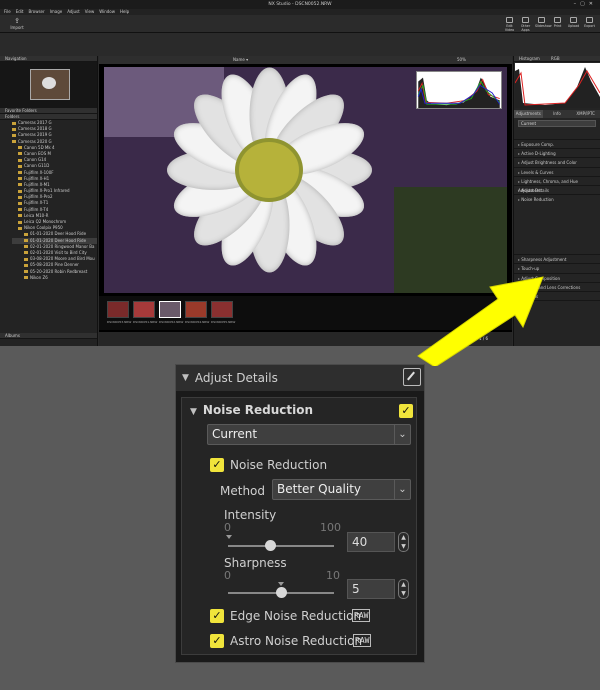 The image size is (600, 690). I want to click on preset-dropdown: Current, so click(557, 123).